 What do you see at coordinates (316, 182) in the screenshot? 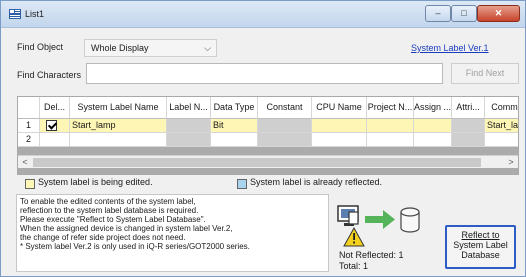
I see `legend-reflected-text: System label is already reflected.` at bounding box center [316, 182].